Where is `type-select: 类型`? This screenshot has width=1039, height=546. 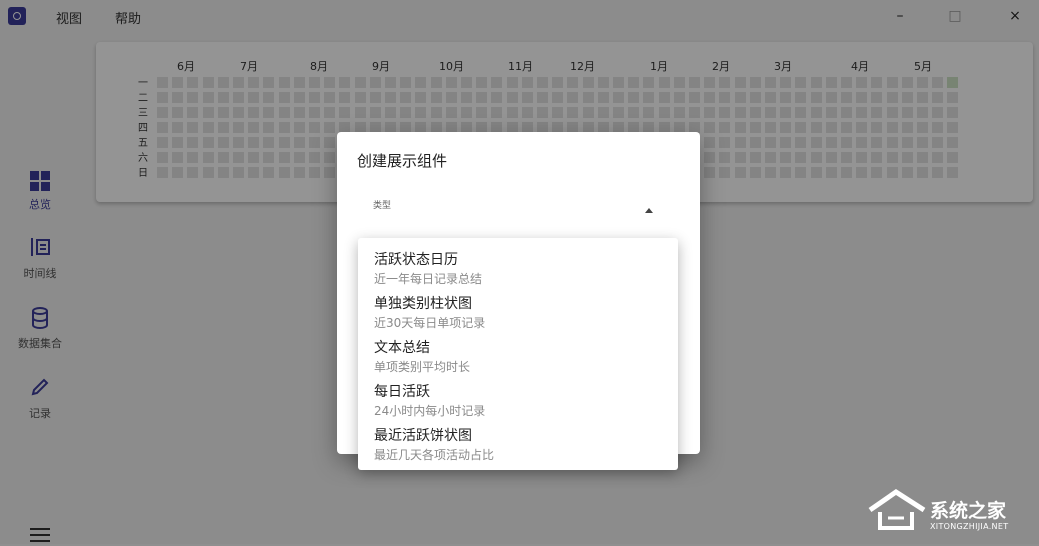
type-select: 类型 is located at coordinates (519, 212).